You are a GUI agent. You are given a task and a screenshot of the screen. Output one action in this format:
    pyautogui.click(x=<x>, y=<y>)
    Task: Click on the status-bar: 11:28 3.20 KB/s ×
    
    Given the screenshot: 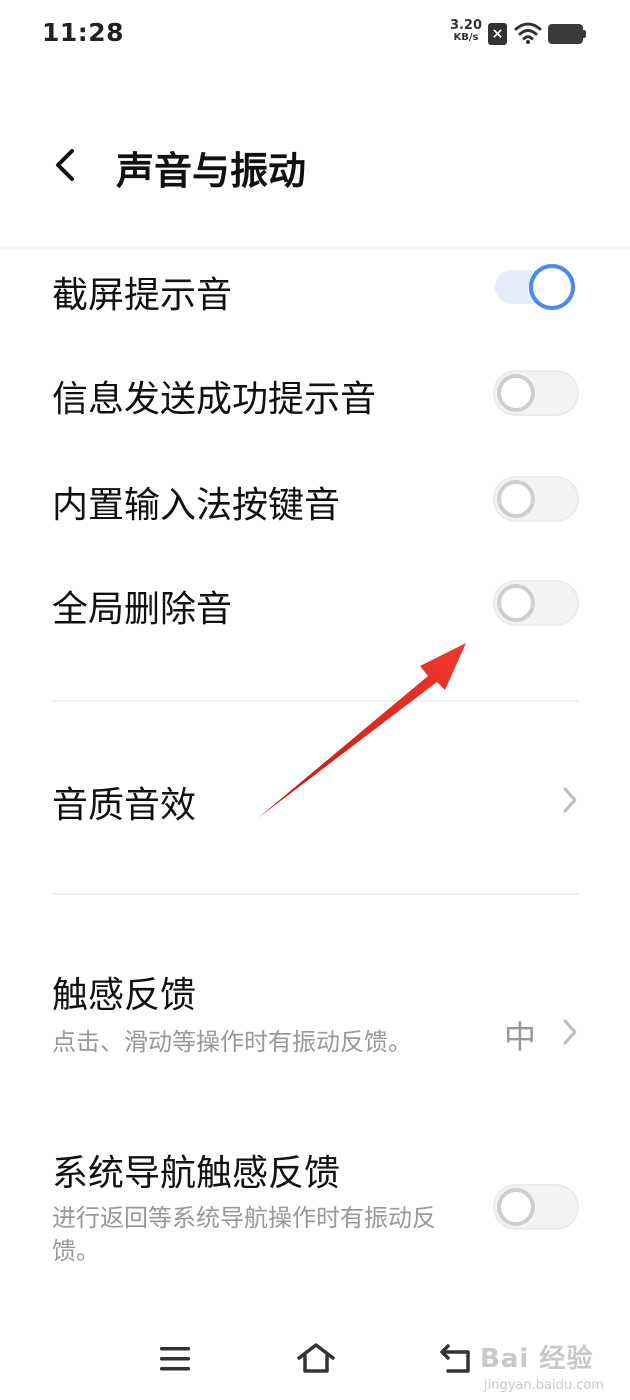 What is the action you would take?
    pyautogui.click(x=315, y=35)
    